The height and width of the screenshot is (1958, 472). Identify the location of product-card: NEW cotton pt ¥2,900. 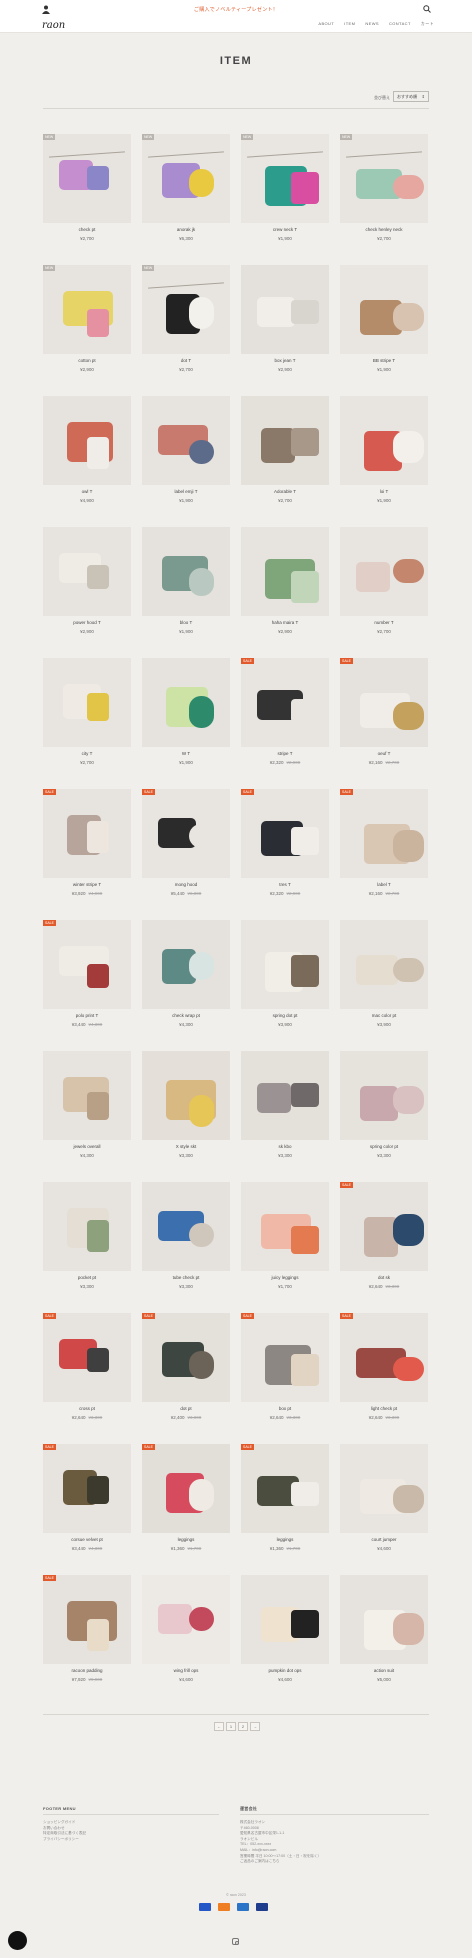
(87, 318).